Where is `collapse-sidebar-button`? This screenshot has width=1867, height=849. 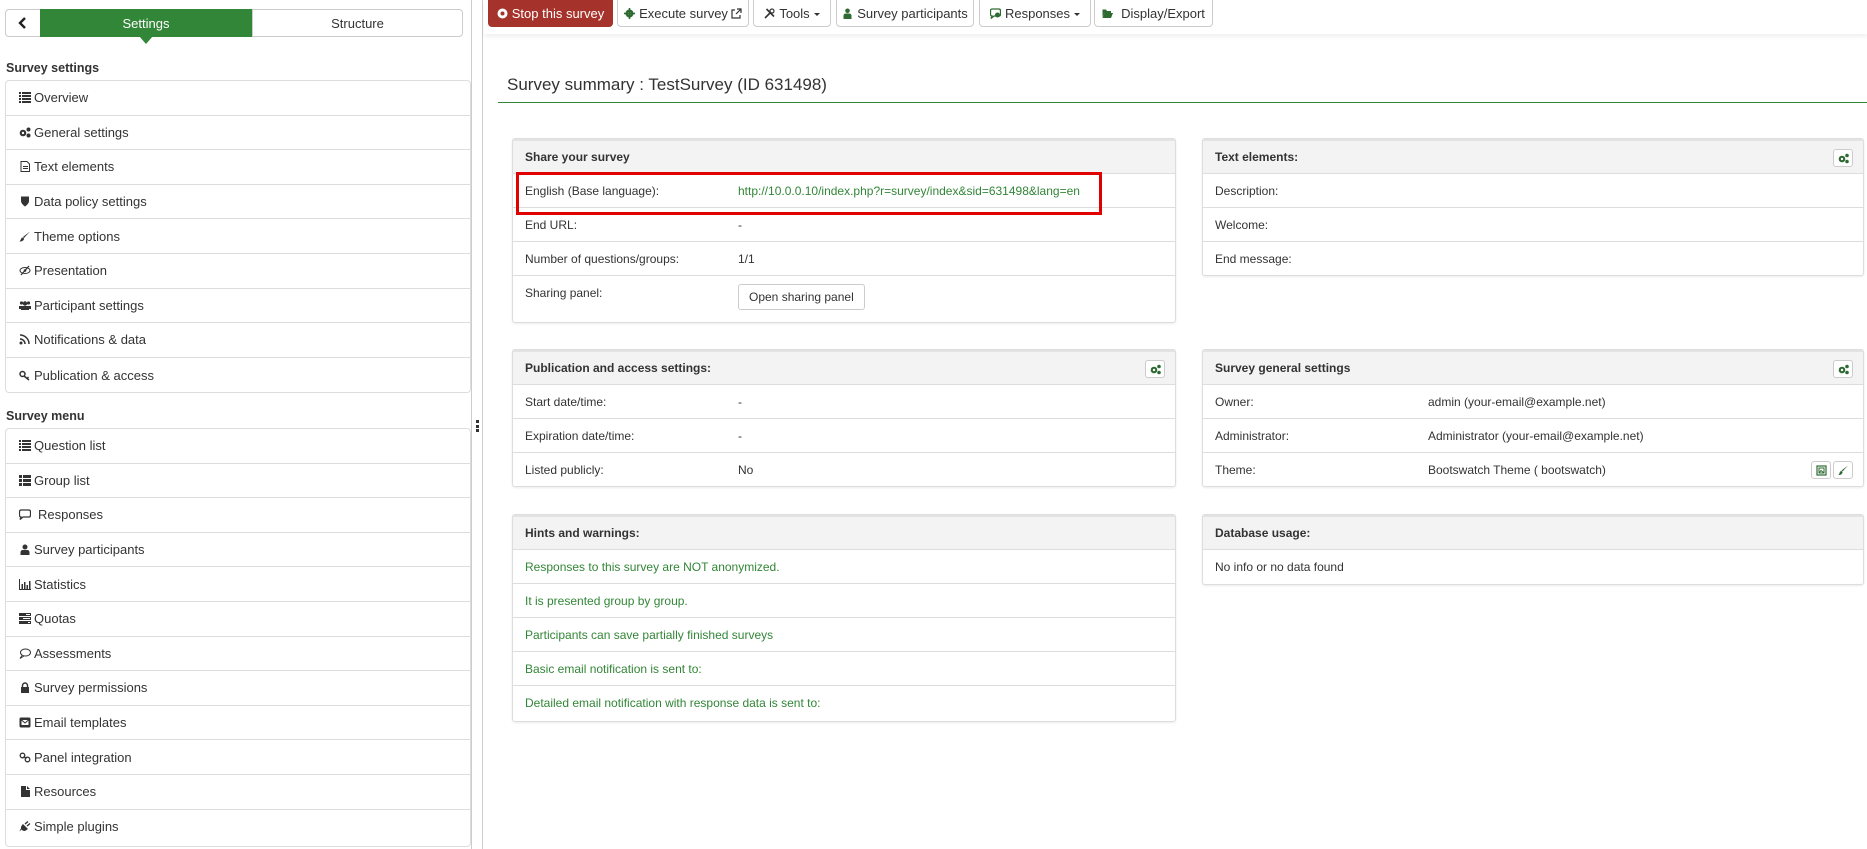
collapse-sidebar-button is located at coordinates (22, 23).